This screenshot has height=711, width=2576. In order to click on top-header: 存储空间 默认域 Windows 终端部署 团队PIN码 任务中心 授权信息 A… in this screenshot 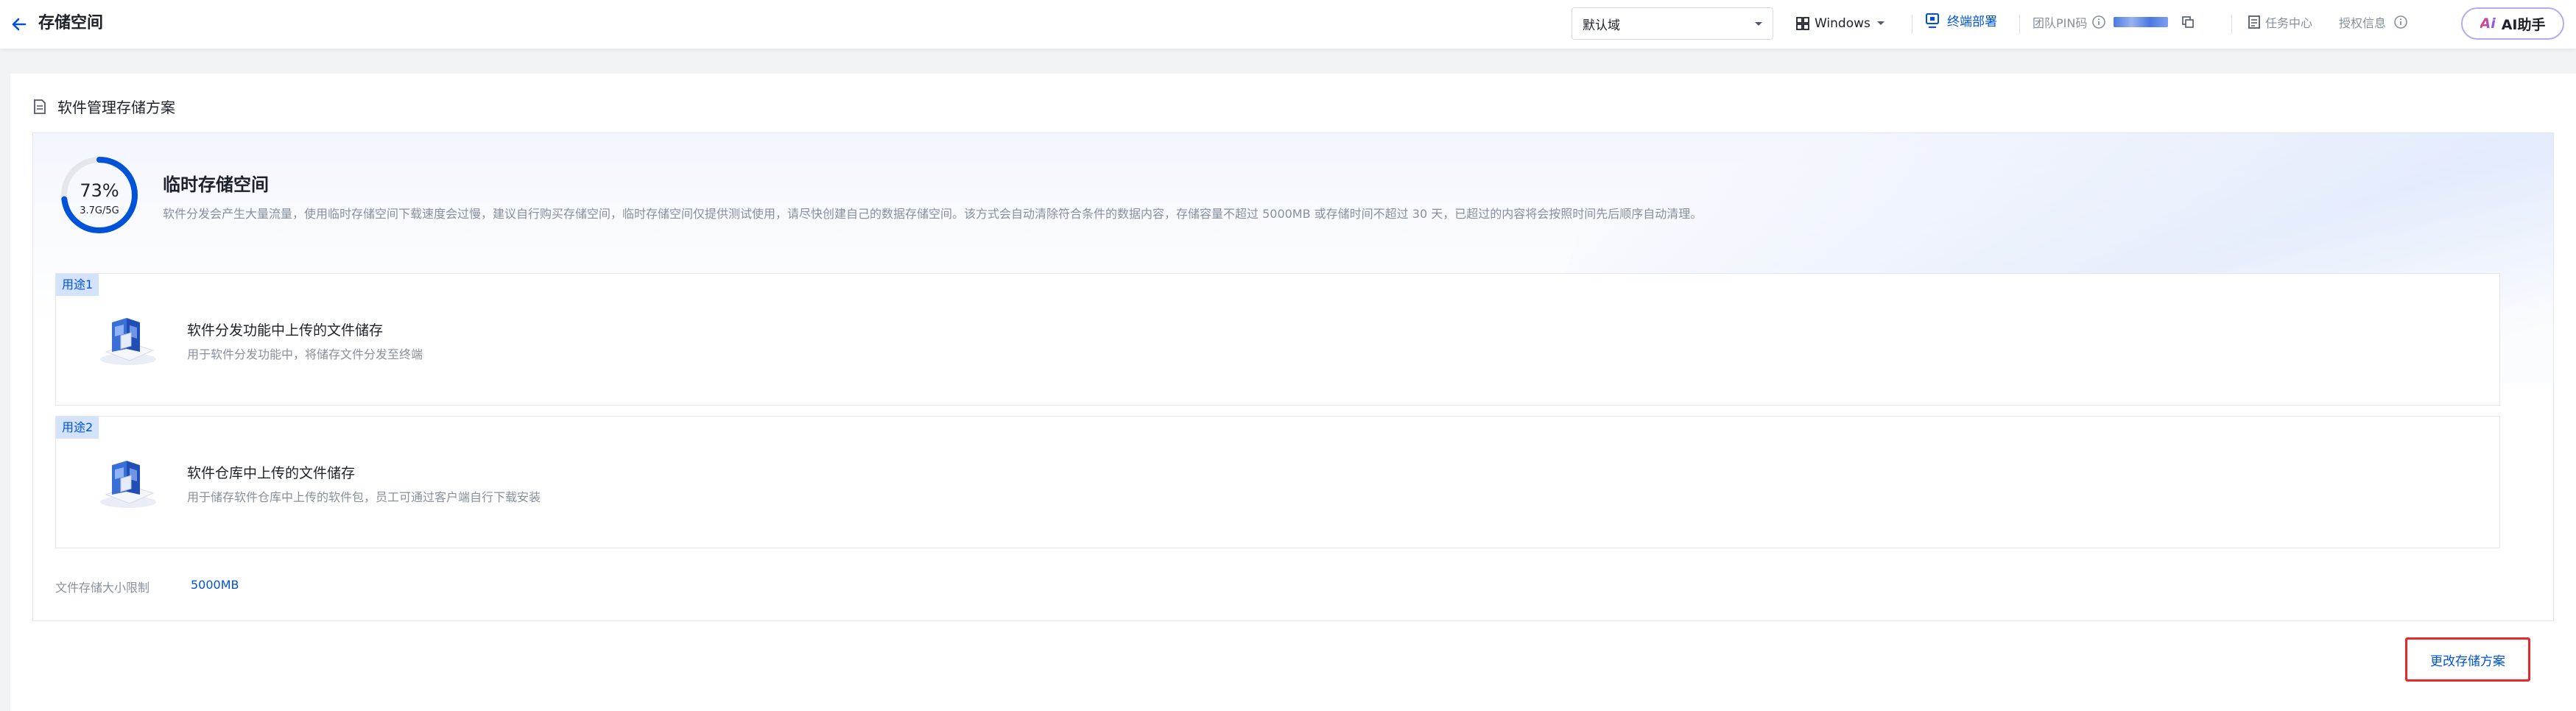, I will do `click(1288, 24)`.